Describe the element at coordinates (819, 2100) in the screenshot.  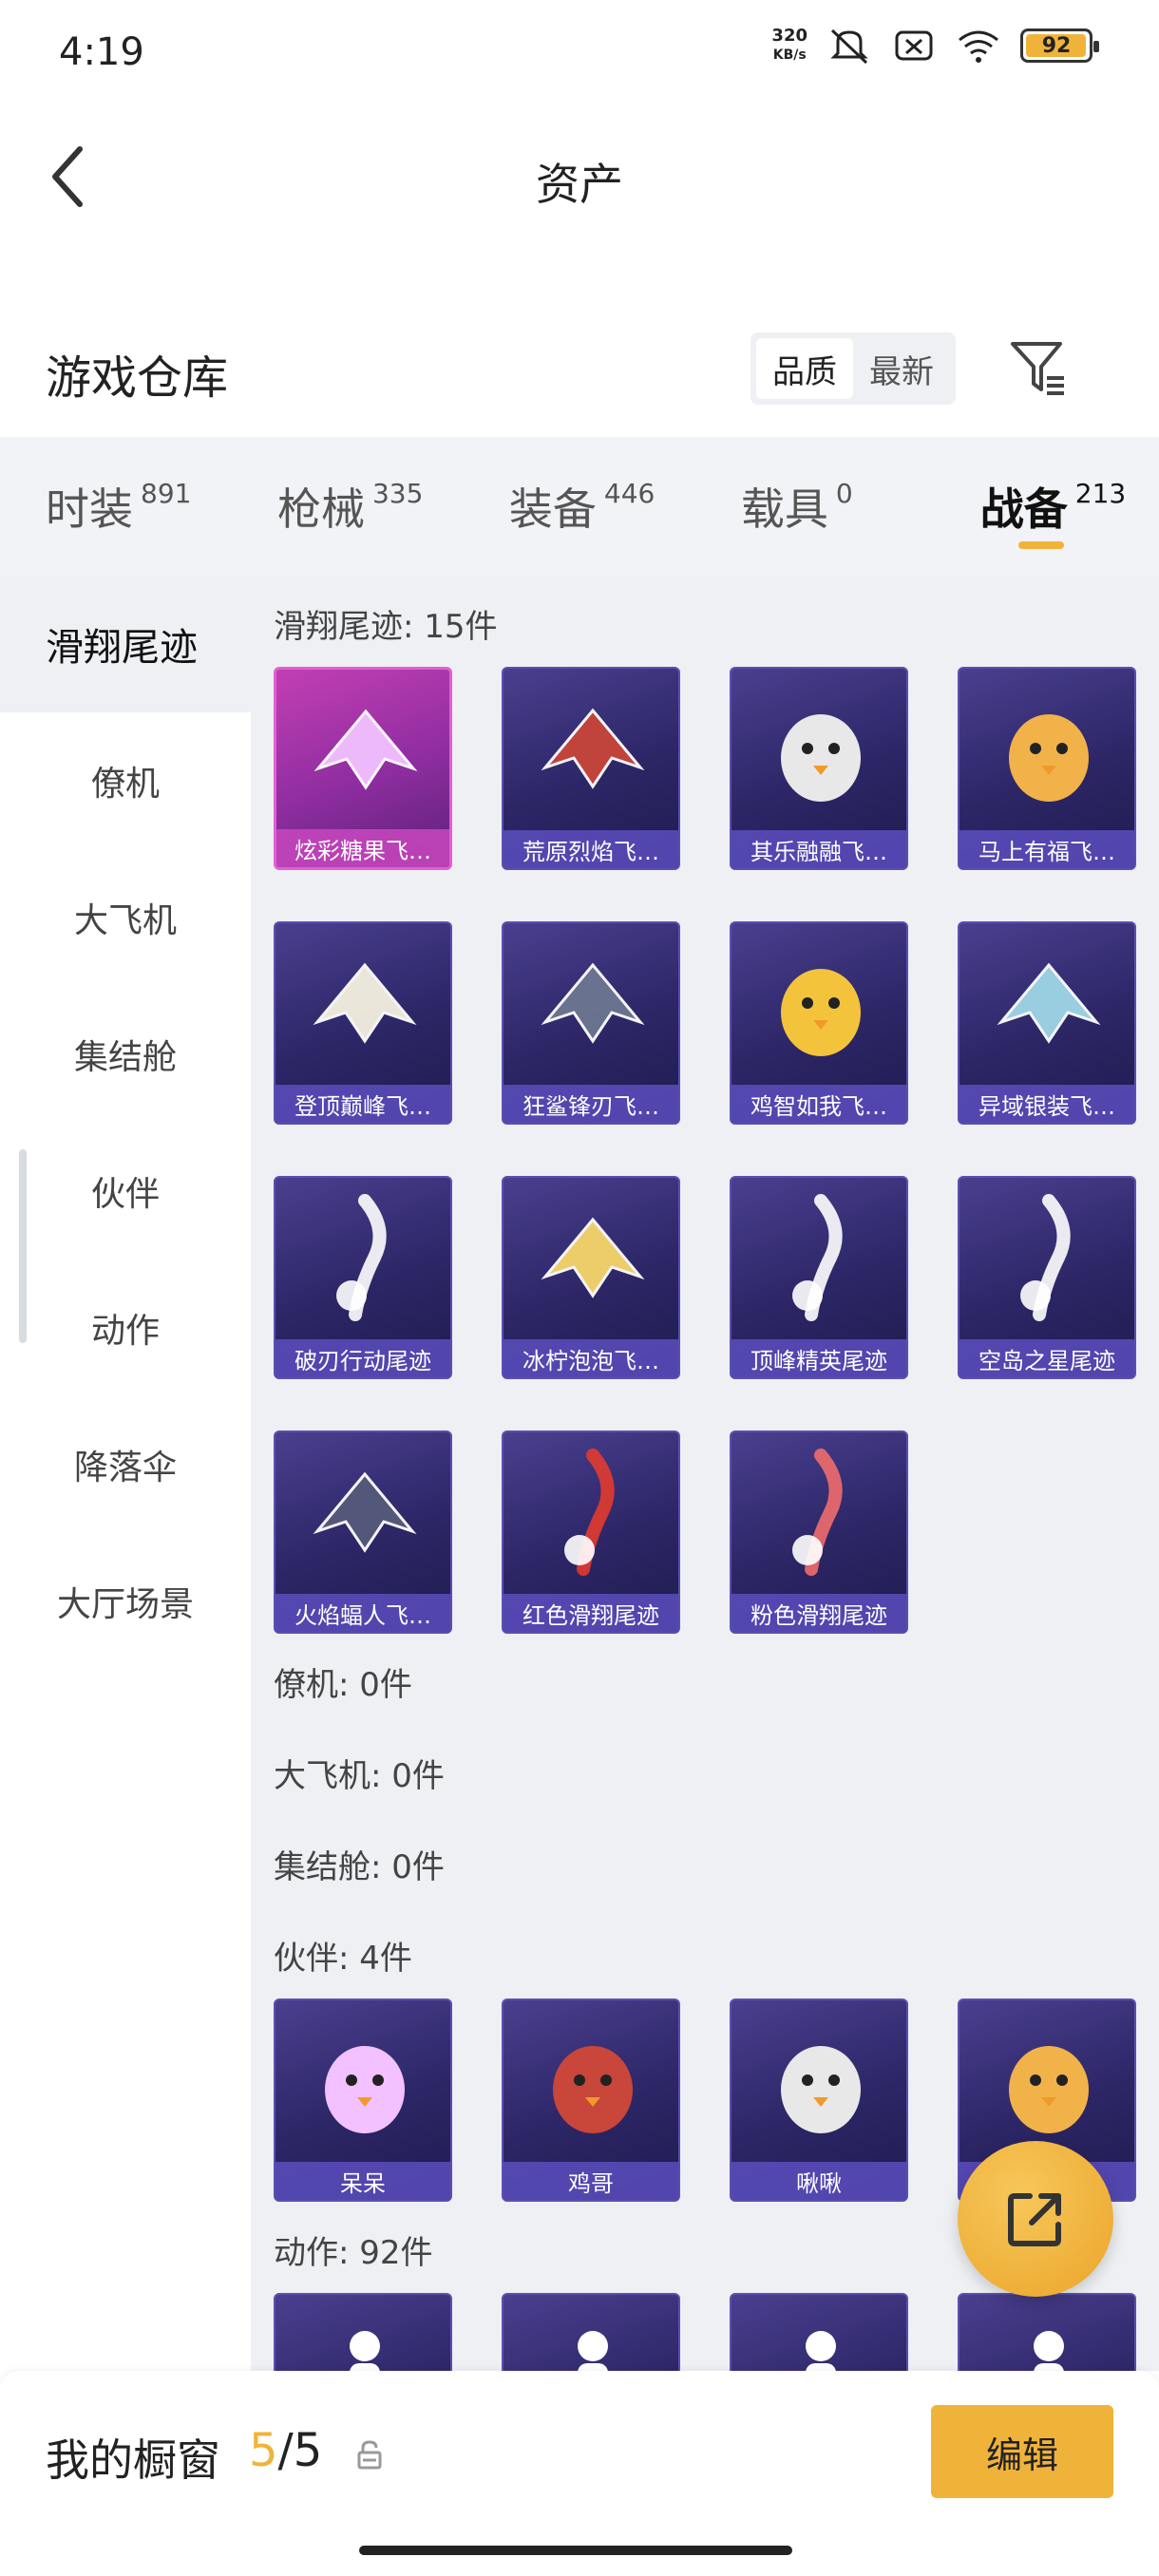
I see `companion-item-card: 啾啾` at that location.